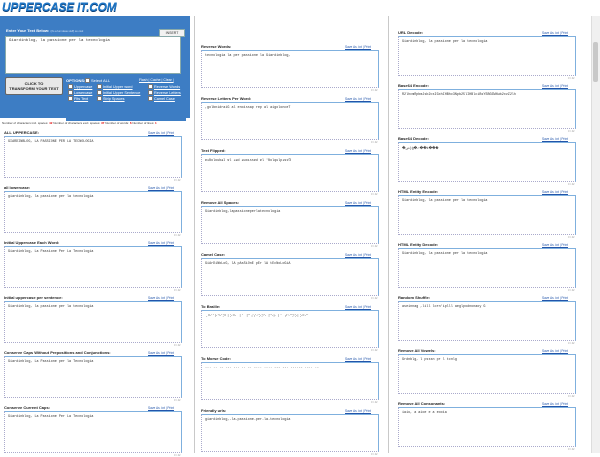  Describe the element at coordinates (34, 86) in the screenshot. I see `transform-button: CLICK TO TRANSFORM YOUR TEXT` at that location.